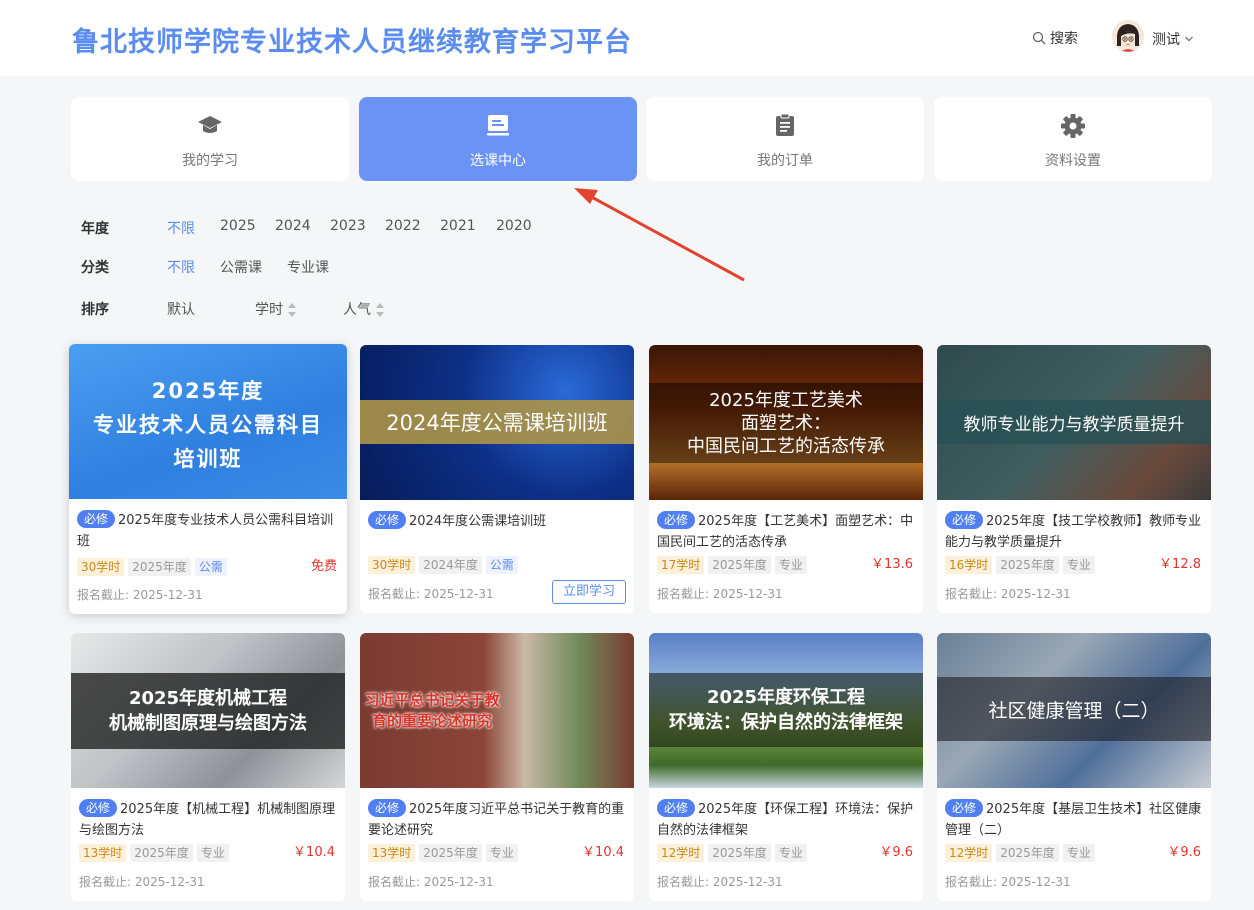 The width and height of the screenshot is (1254, 910). I want to click on filter-year-2024: 2024, so click(293, 226).